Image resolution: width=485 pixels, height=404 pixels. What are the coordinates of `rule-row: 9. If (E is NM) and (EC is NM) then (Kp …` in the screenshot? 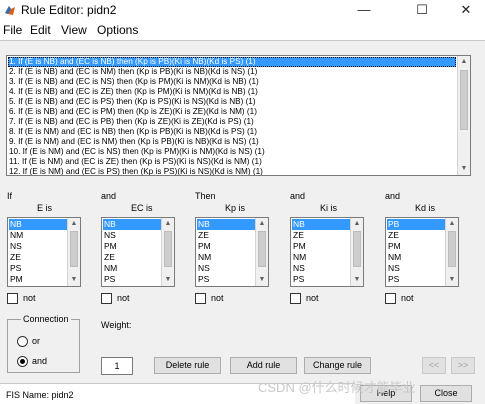 It's located at (232, 142).